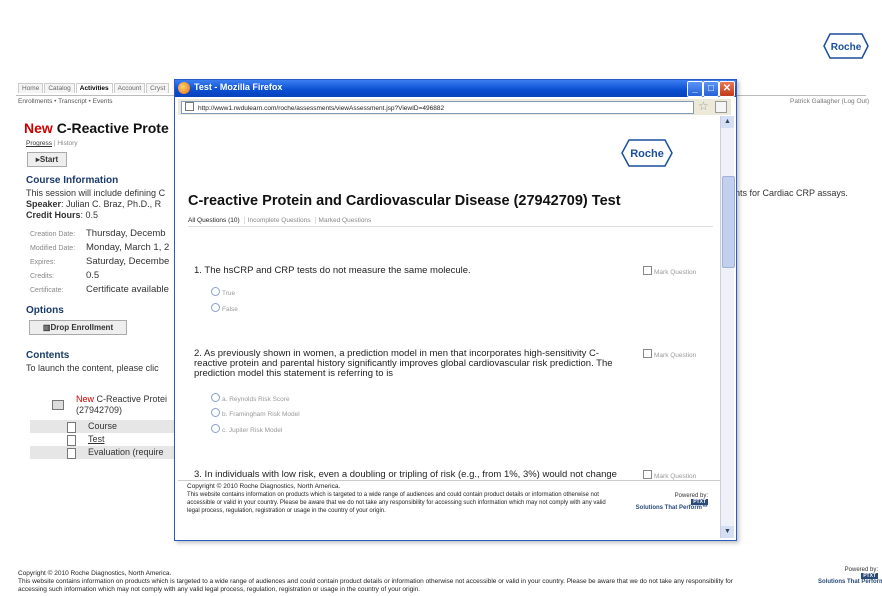 The height and width of the screenshot is (596, 882). Describe the element at coordinates (455, 88) in the screenshot. I see `window-titlebar: Test - Mozilla Firefox _ □ ✕` at that location.